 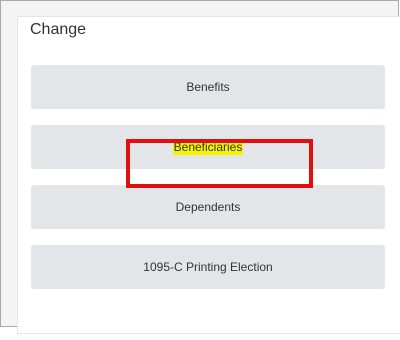 I want to click on printing-election-button-label: 1095-C Printing Election, so click(x=208, y=267).